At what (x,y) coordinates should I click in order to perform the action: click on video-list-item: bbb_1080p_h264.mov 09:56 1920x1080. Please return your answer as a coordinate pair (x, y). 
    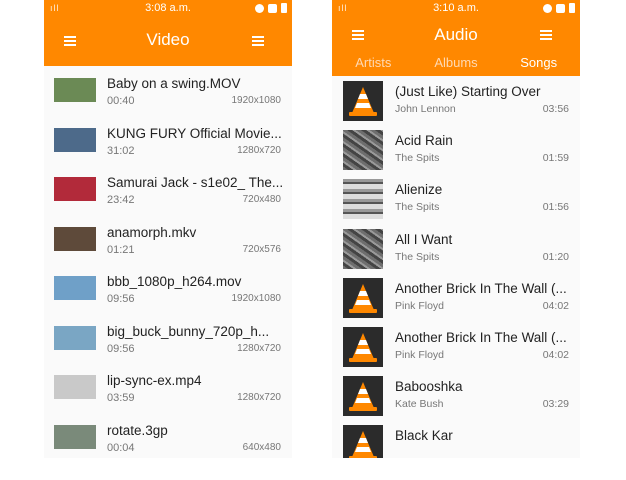
    Looking at the image, I should click on (168, 289).